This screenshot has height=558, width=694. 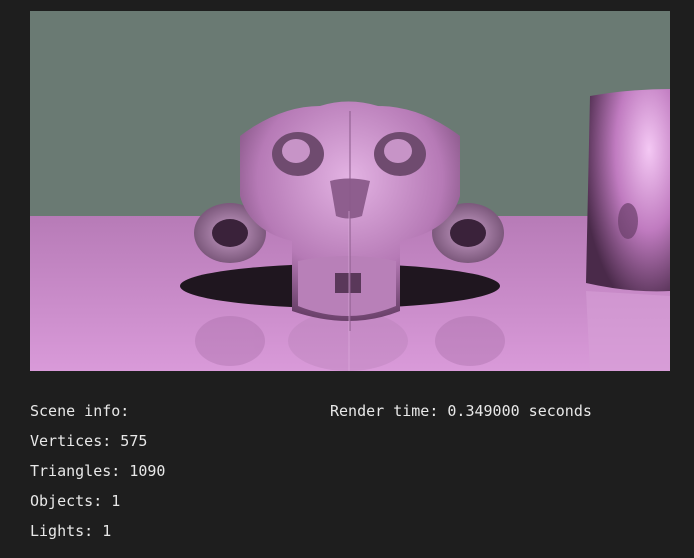 What do you see at coordinates (75, 501) in the screenshot?
I see `objects-count: Objects: 1` at bounding box center [75, 501].